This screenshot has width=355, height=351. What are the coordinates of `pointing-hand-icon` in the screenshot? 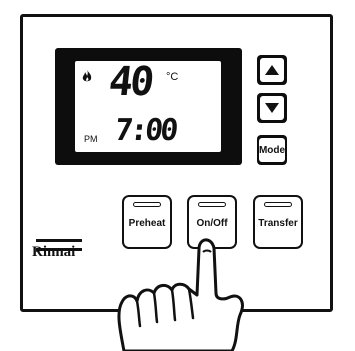 It's located at (180, 294).